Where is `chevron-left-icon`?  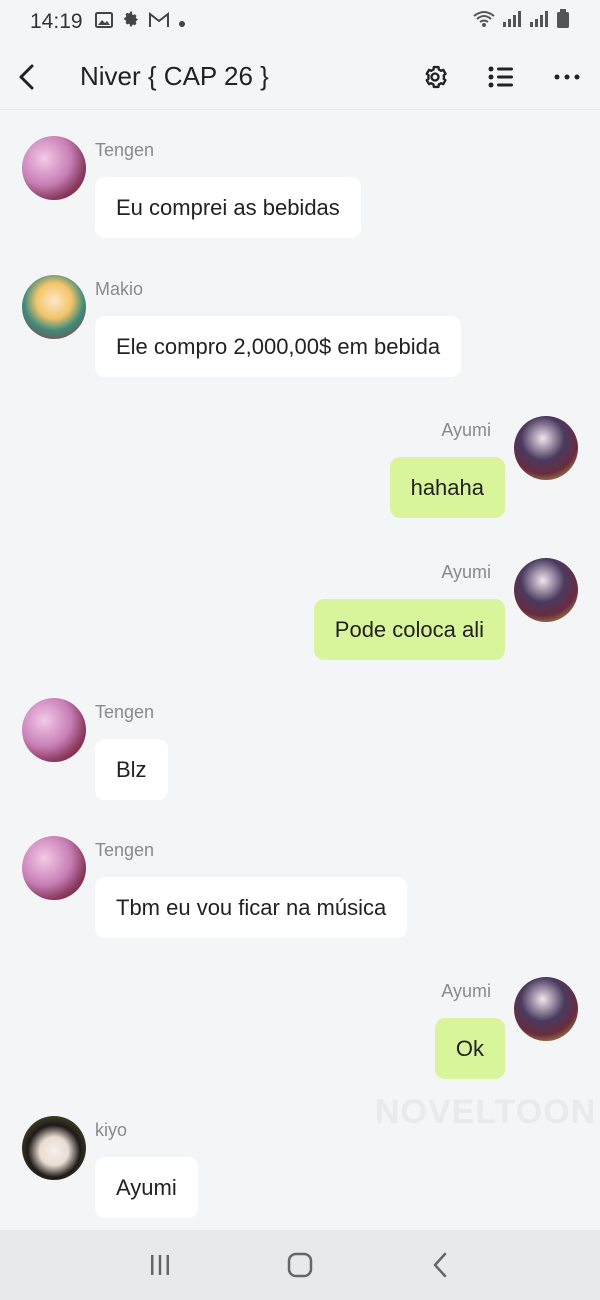 chevron-left-icon is located at coordinates (26, 76).